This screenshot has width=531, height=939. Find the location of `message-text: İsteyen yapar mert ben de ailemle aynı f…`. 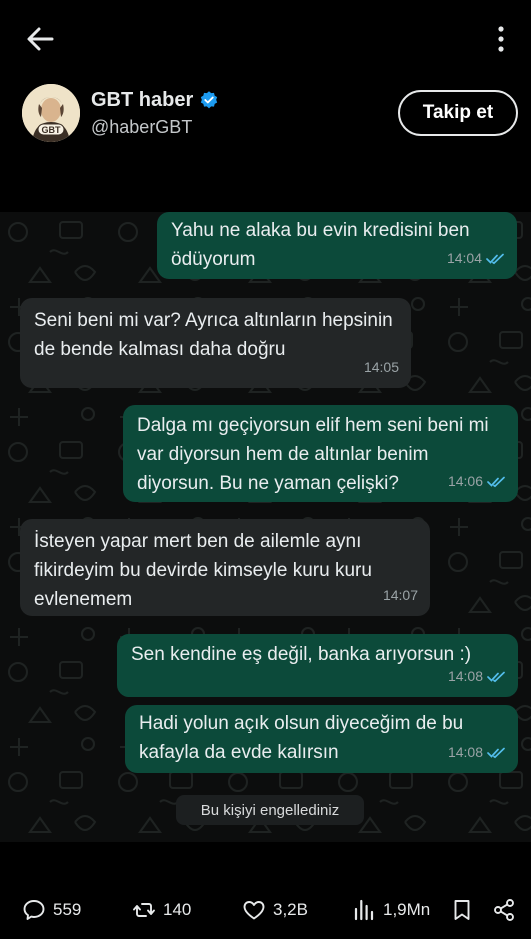

message-text: İsteyen yapar mert ben de ailemle aynı f… is located at coordinates (203, 570).